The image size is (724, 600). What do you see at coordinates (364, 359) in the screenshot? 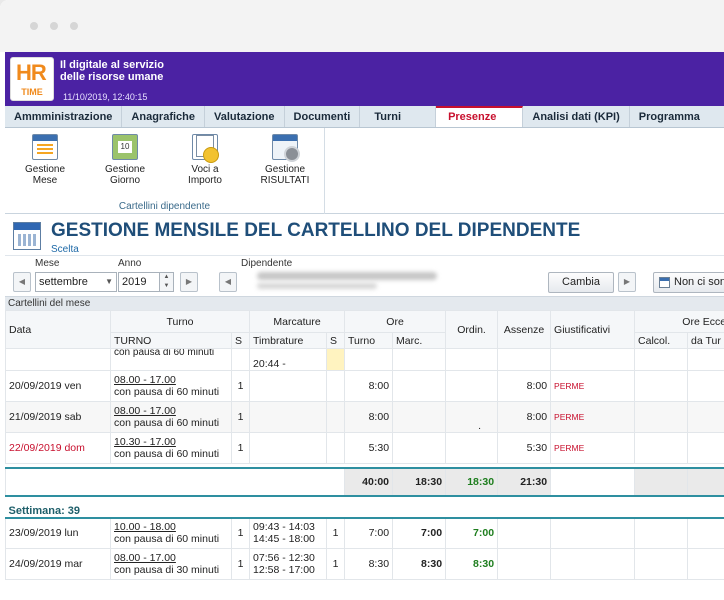
I see `table-row: con pausa di 60 minuti 20:44 -` at bounding box center [364, 359].